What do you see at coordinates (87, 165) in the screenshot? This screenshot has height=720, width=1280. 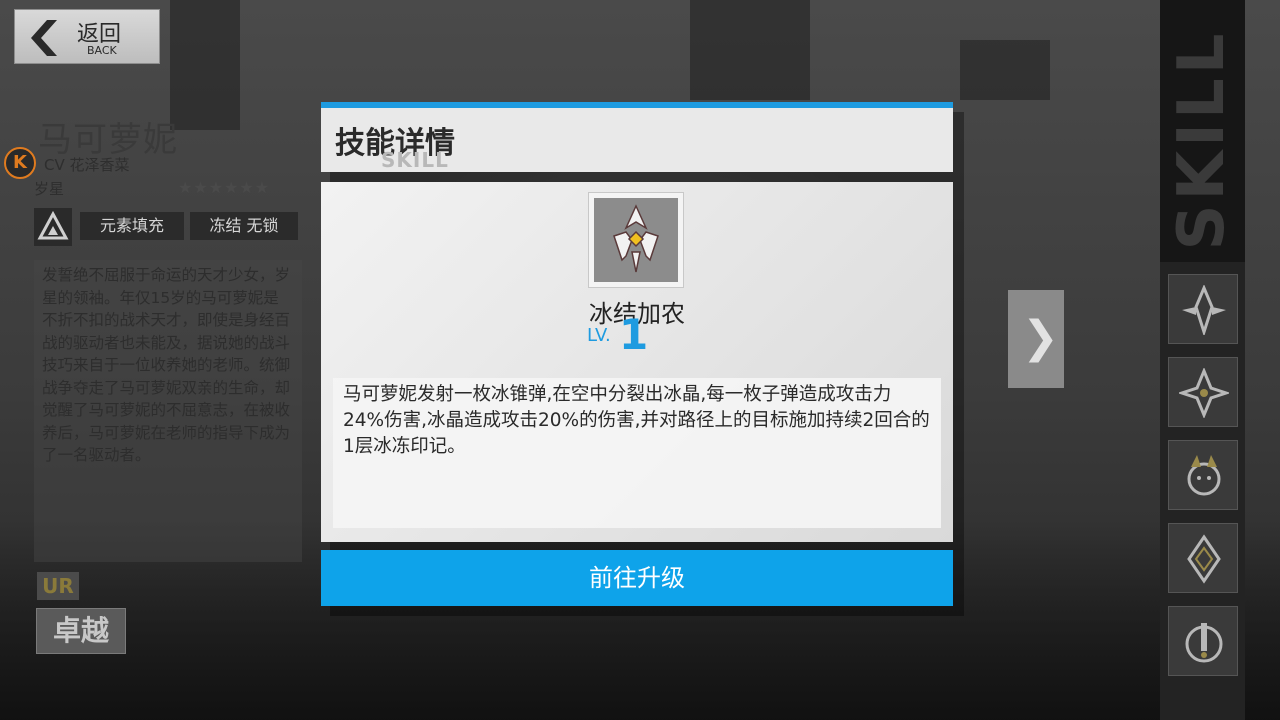 I see `voice-actor: CV 花泽香菜` at bounding box center [87, 165].